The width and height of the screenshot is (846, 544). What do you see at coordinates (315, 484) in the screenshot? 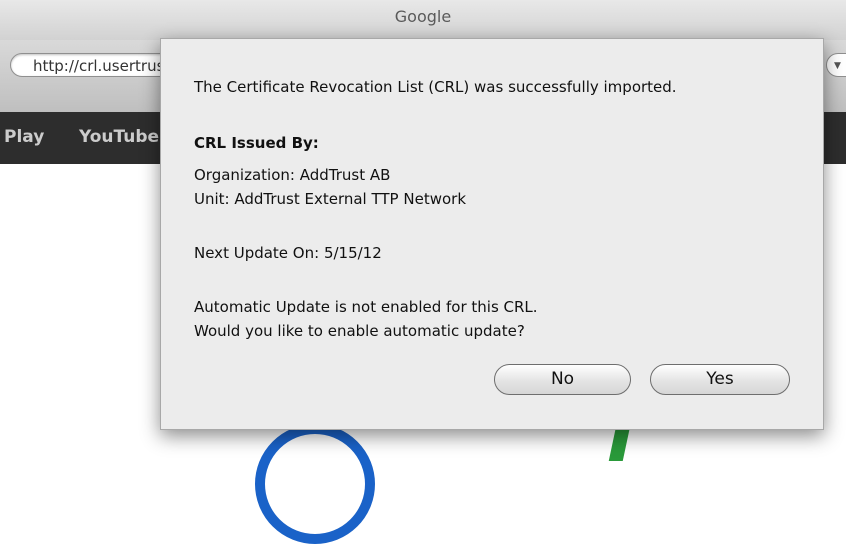
I see `google-logo-letter-g` at bounding box center [315, 484].